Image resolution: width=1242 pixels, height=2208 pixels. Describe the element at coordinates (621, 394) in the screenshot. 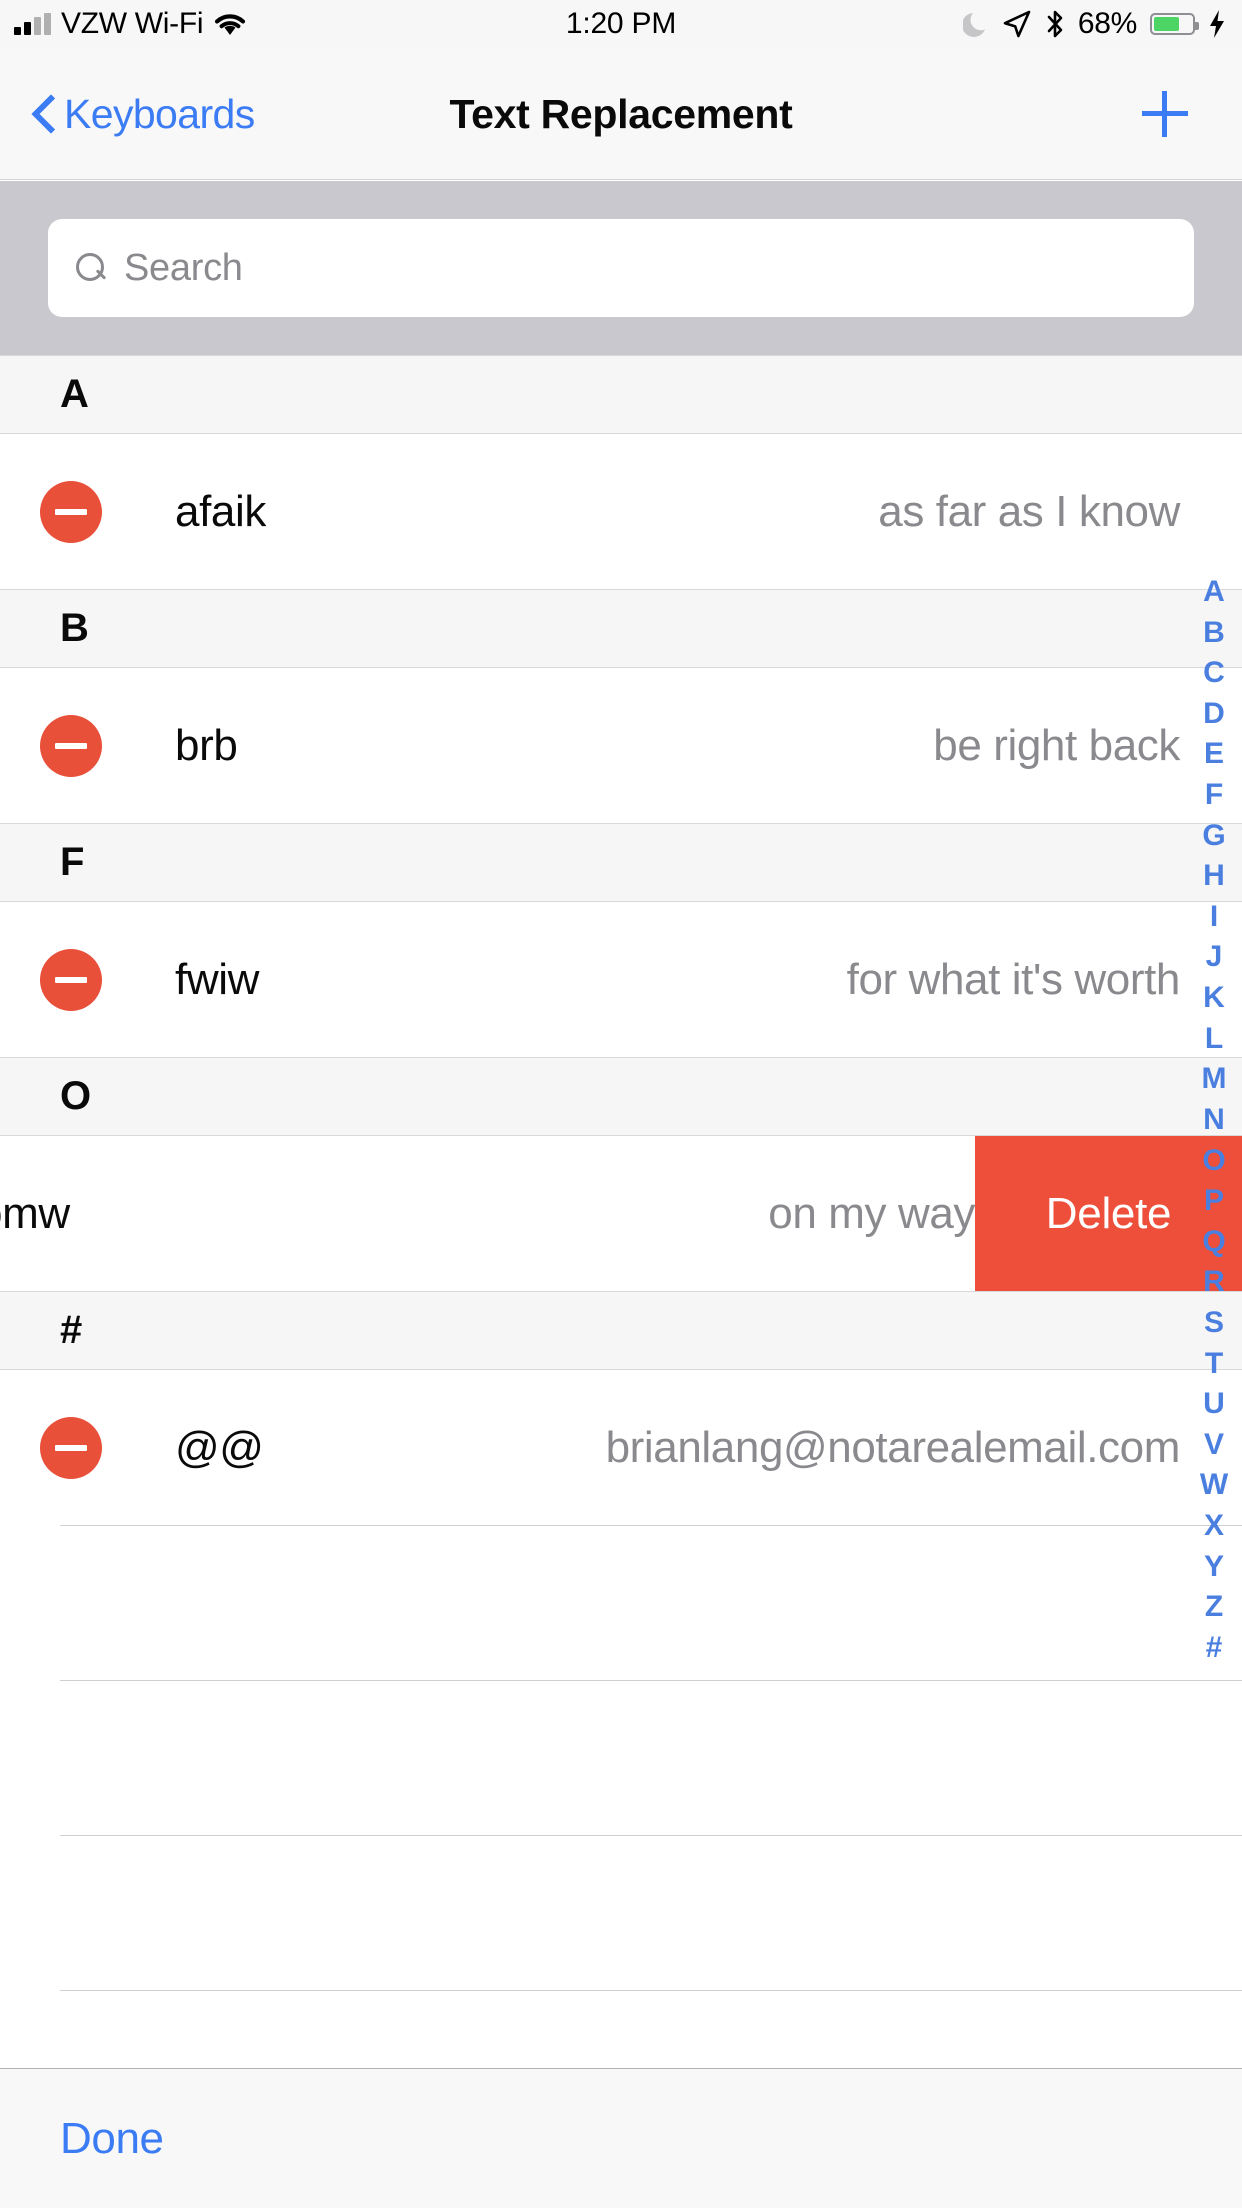

I see `section-header: A` at that location.